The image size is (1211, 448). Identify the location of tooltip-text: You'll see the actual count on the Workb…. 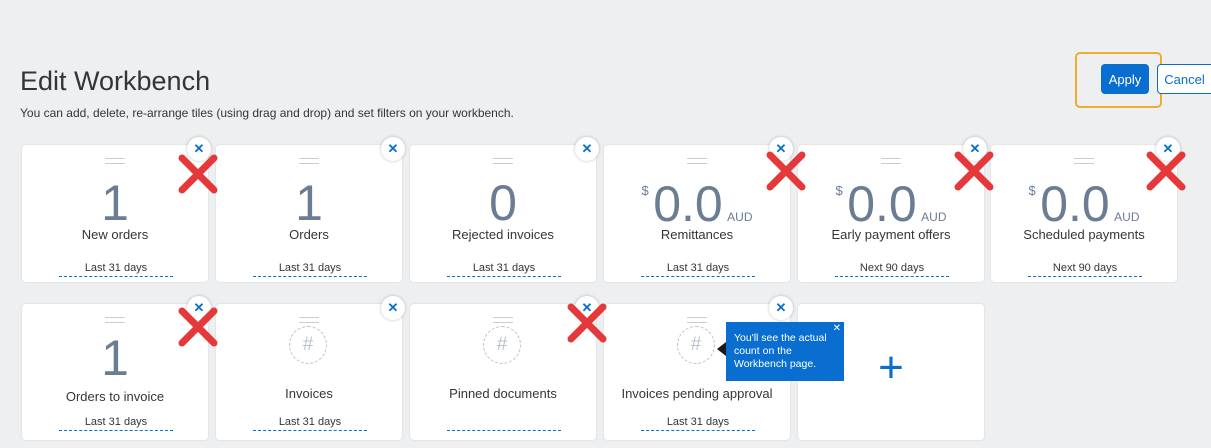
(780, 351).